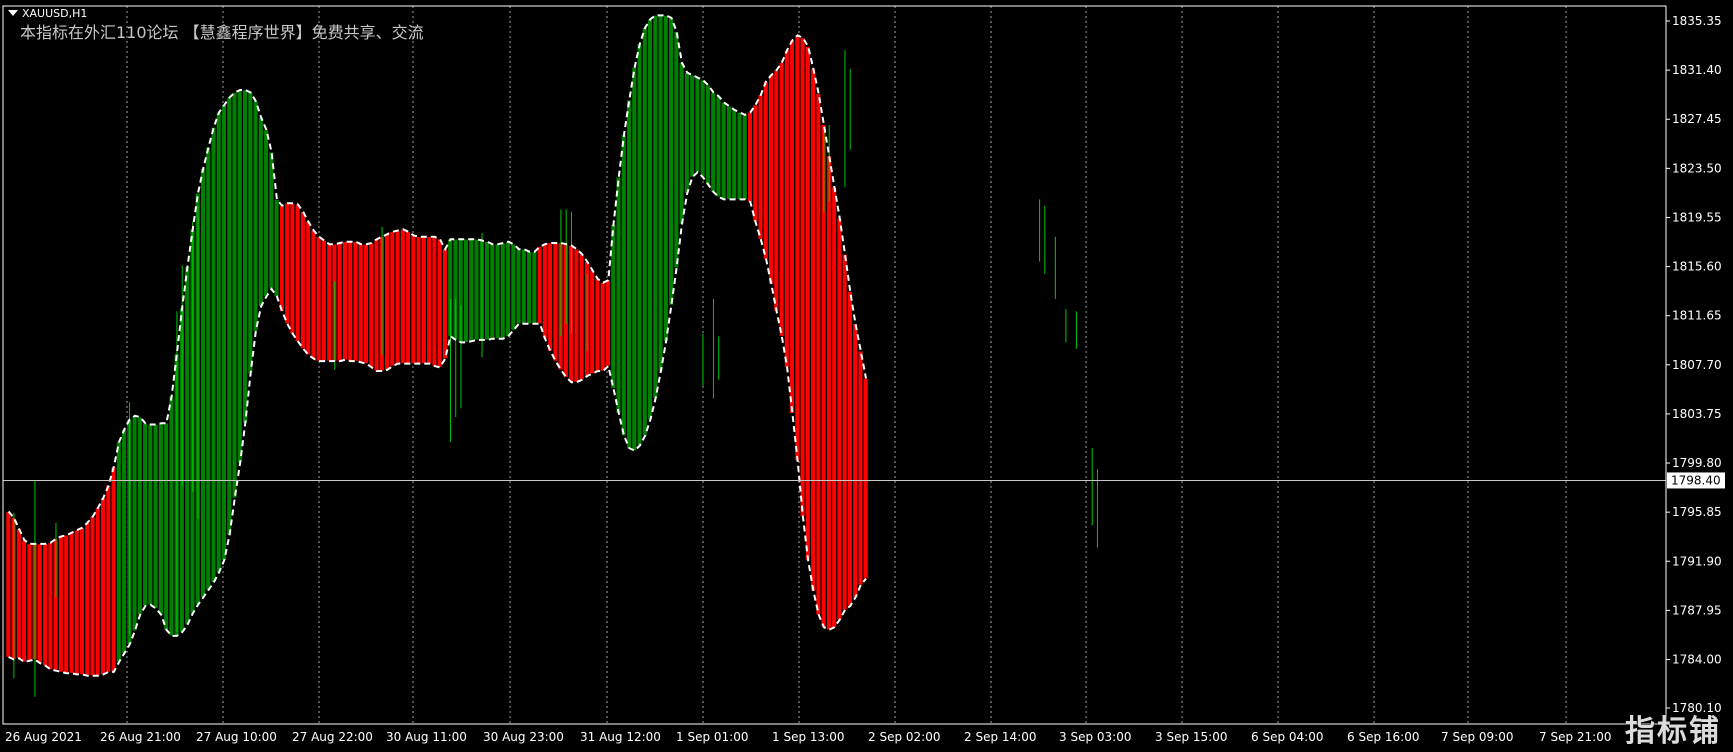 This screenshot has height=752, width=1733. I want to click on price-tick-label: 1831.40, so click(1697, 70).